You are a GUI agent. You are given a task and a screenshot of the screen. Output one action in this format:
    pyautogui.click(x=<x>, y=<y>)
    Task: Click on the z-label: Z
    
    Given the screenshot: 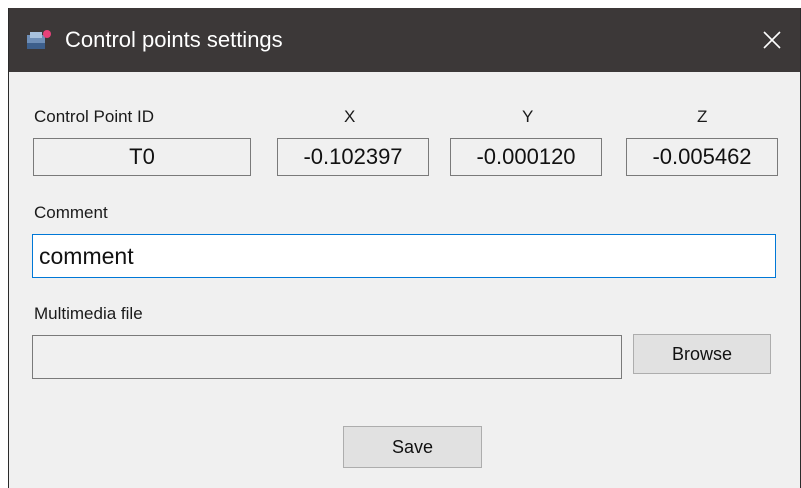 What is the action you would take?
    pyautogui.click(x=702, y=116)
    